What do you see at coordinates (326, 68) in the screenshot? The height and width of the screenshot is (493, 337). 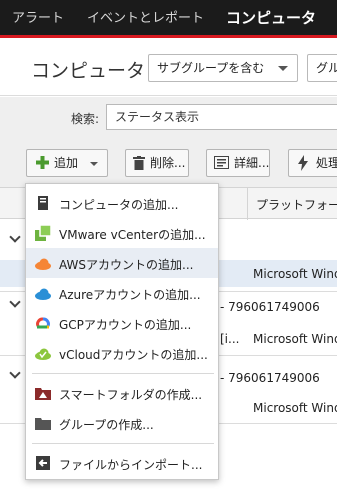 I see `group-select-value: グル` at bounding box center [326, 68].